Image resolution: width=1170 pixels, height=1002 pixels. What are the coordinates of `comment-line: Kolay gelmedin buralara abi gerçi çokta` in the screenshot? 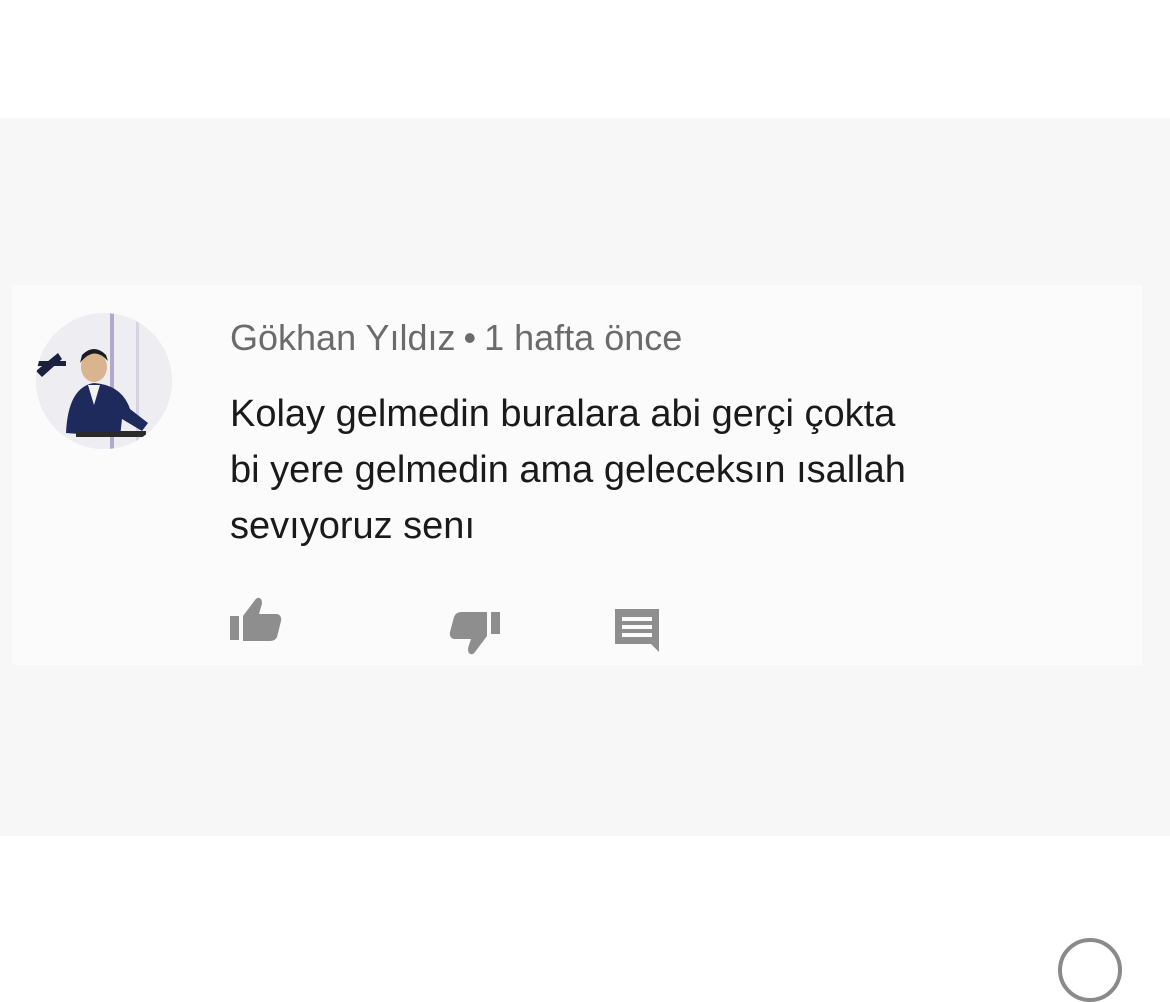 It's located at (563, 414).